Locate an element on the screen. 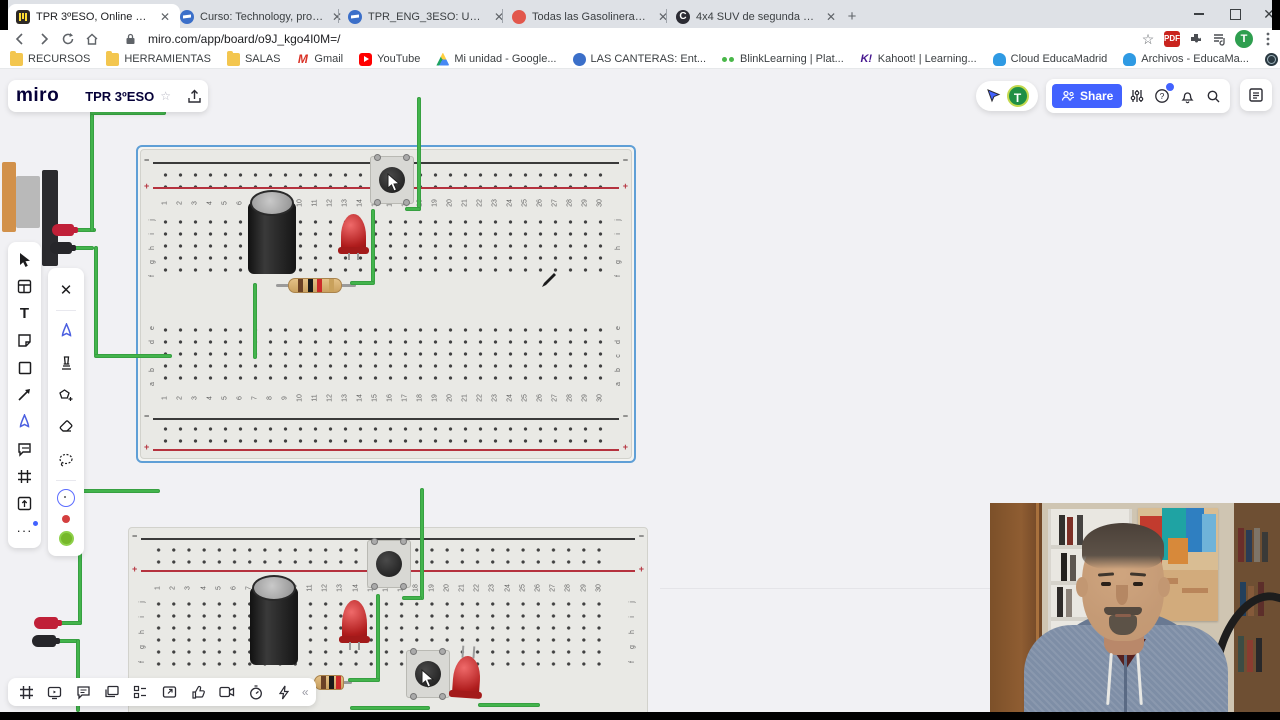  home-button is located at coordinates (92, 39).